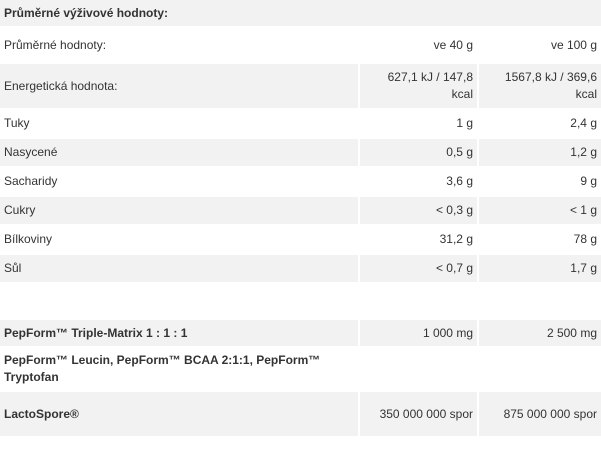 This screenshot has width=601, height=452. I want to click on table-row: Nasycené 0,5 g 1,2 g, so click(300, 152).